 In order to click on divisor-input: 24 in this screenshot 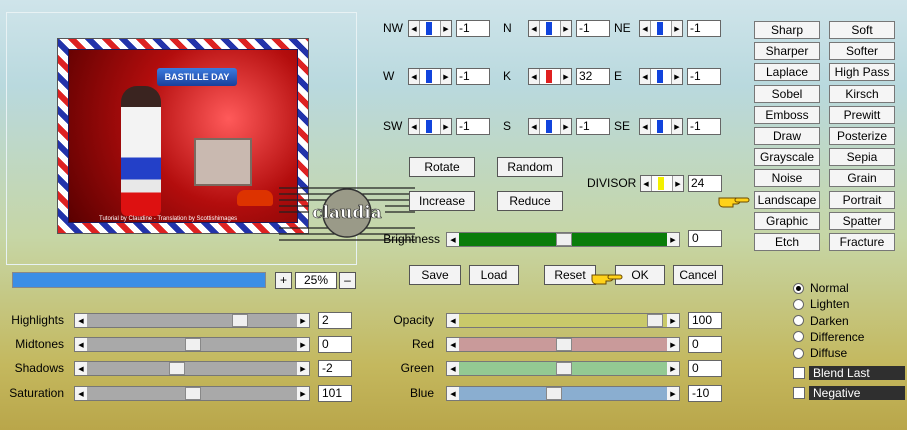, I will do `click(705, 183)`.